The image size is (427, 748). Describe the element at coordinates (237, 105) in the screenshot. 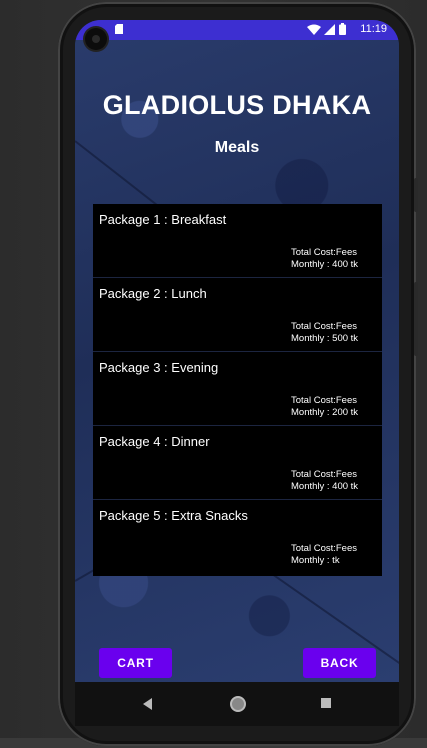

I see `page-title: GLADIOLUS DHAKA` at that location.